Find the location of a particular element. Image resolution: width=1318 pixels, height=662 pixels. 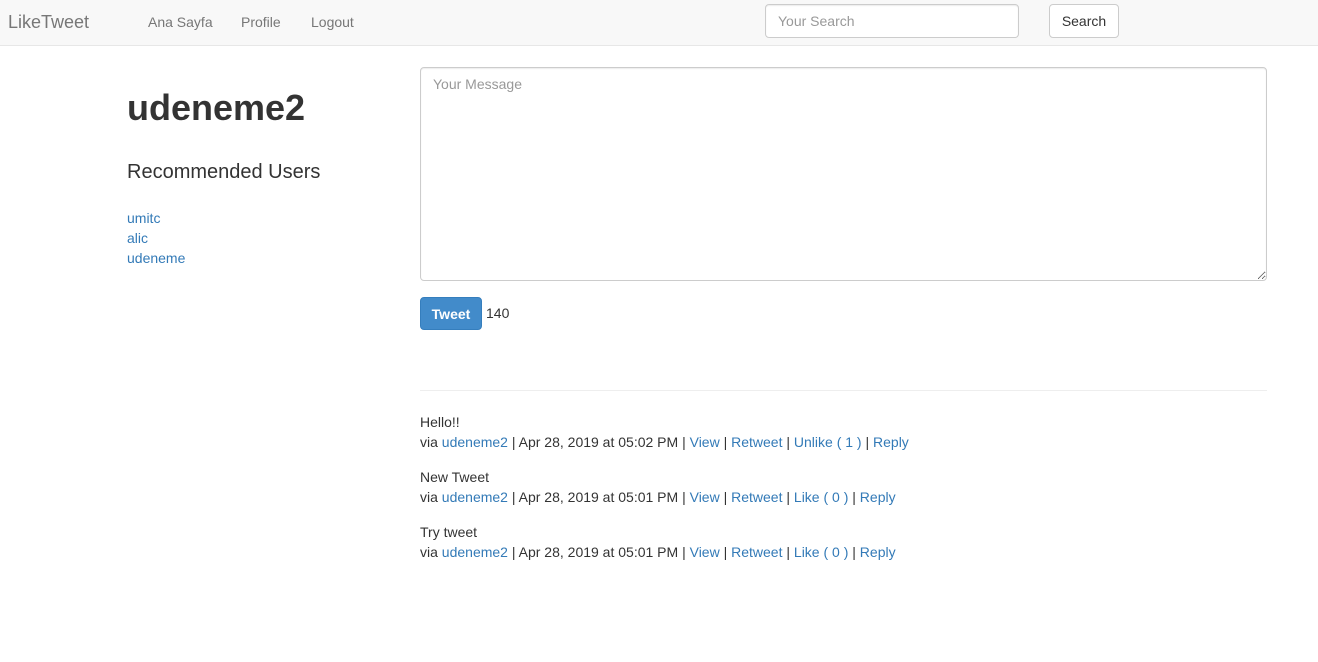

recommended-users-list: umitc alic udeneme is located at coordinates (156, 238).